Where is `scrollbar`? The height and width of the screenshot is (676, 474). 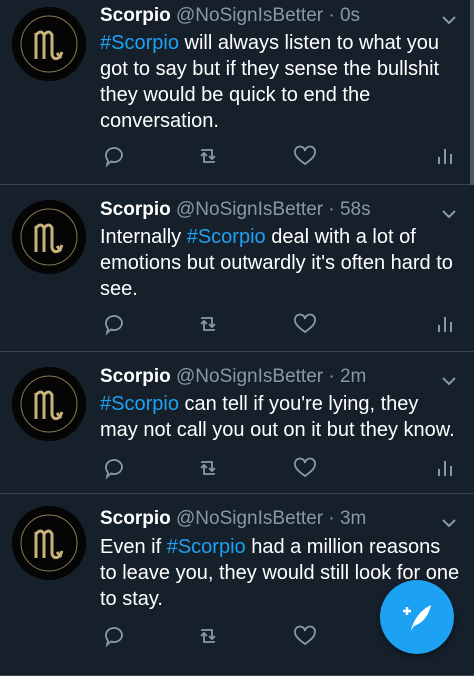
scrollbar is located at coordinates (472, 92).